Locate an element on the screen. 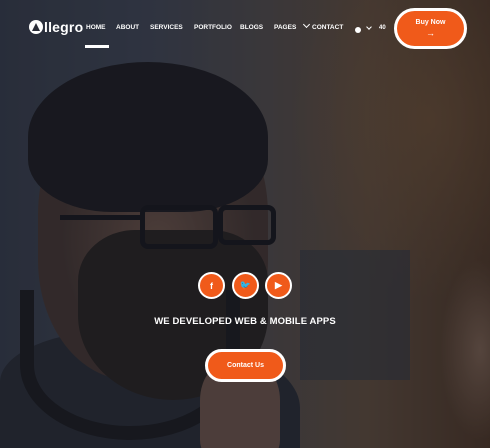  hero-tagline: WE DEVELOPED WEB & MOBILE APPS is located at coordinates (245, 321).